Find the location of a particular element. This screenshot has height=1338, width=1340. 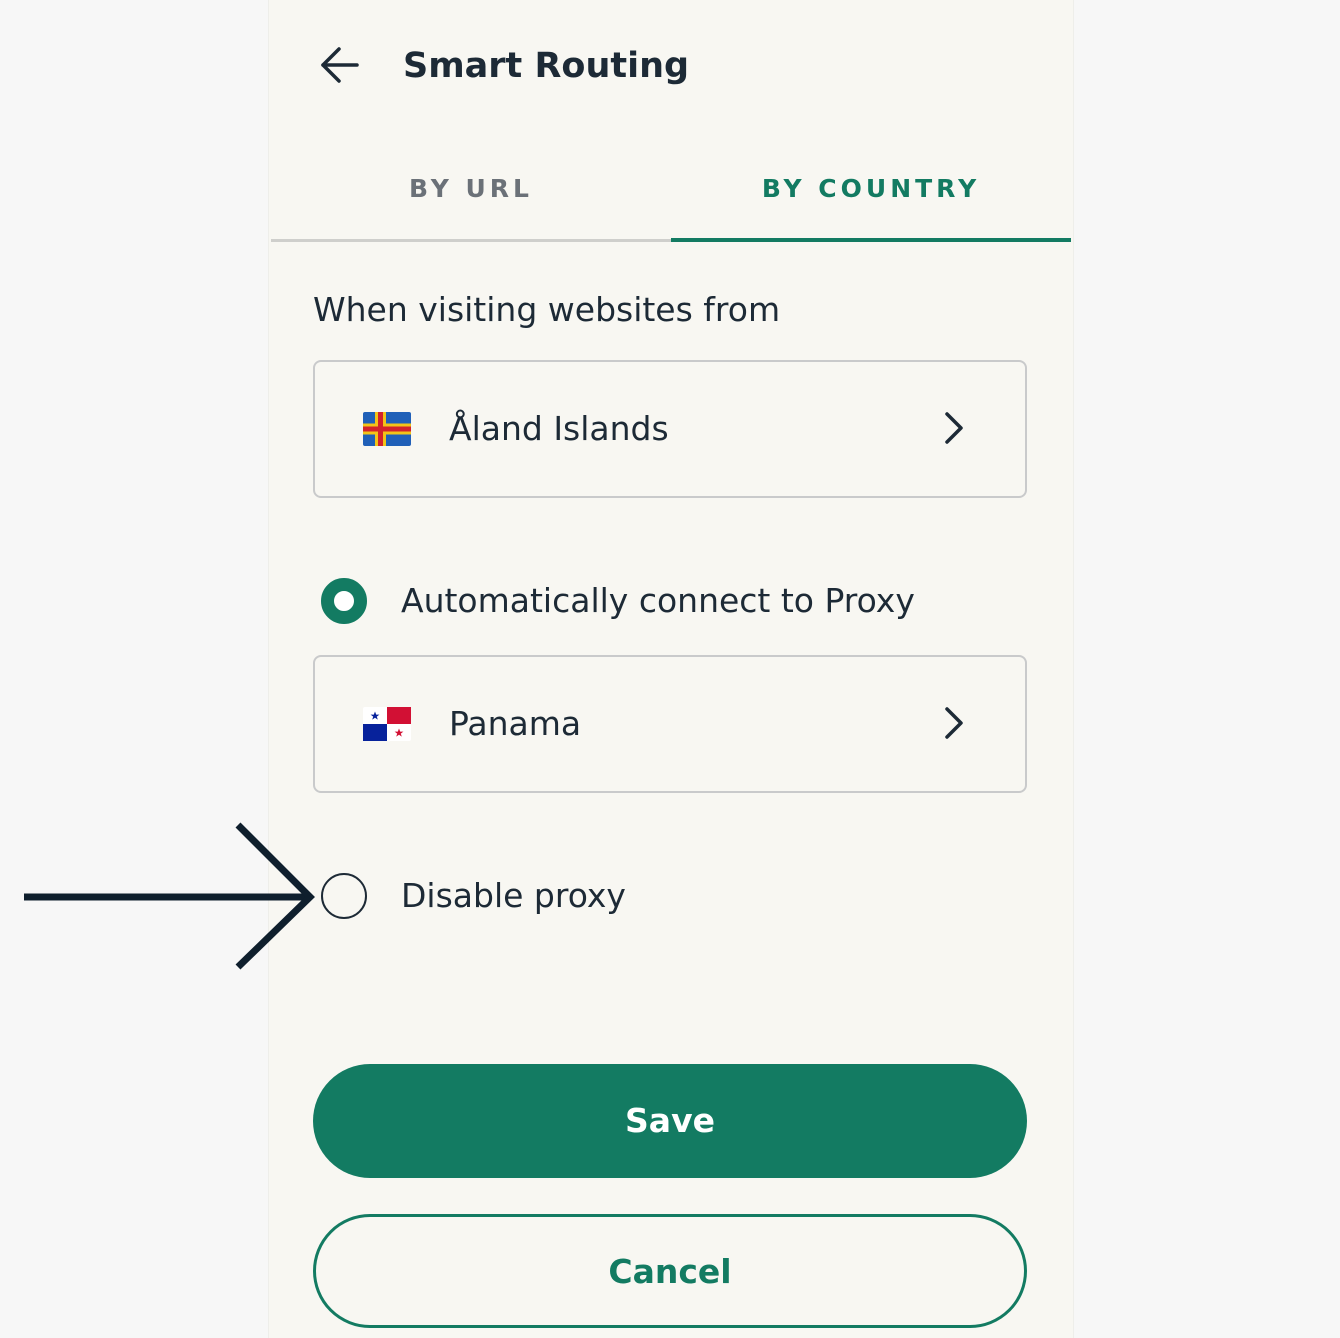

auto-connect-radio is located at coordinates (344, 601).